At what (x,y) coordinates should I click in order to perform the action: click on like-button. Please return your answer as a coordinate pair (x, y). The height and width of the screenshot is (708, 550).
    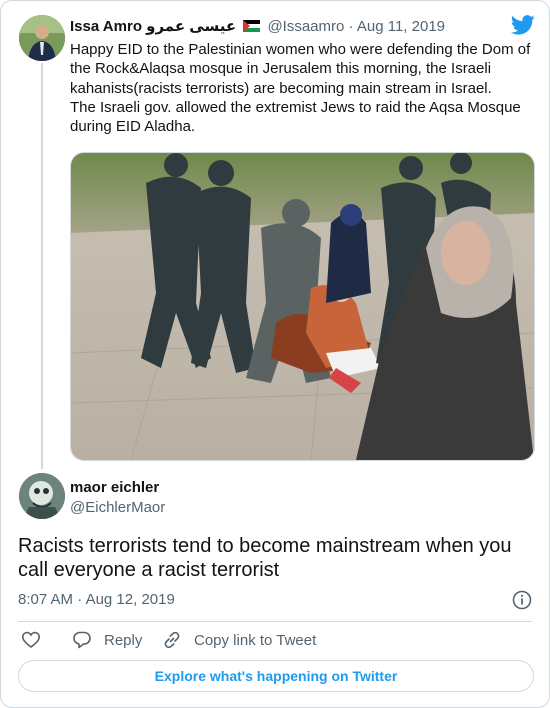
    Looking at the image, I should click on (31, 640).